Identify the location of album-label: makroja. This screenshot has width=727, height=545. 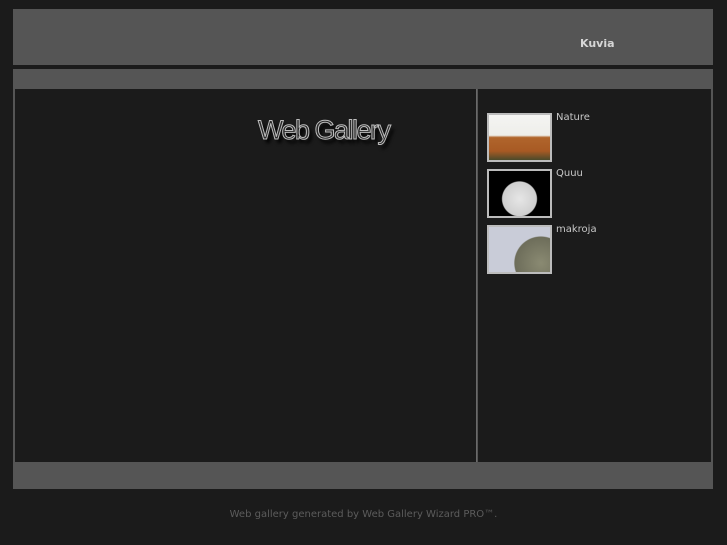
(576, 249).